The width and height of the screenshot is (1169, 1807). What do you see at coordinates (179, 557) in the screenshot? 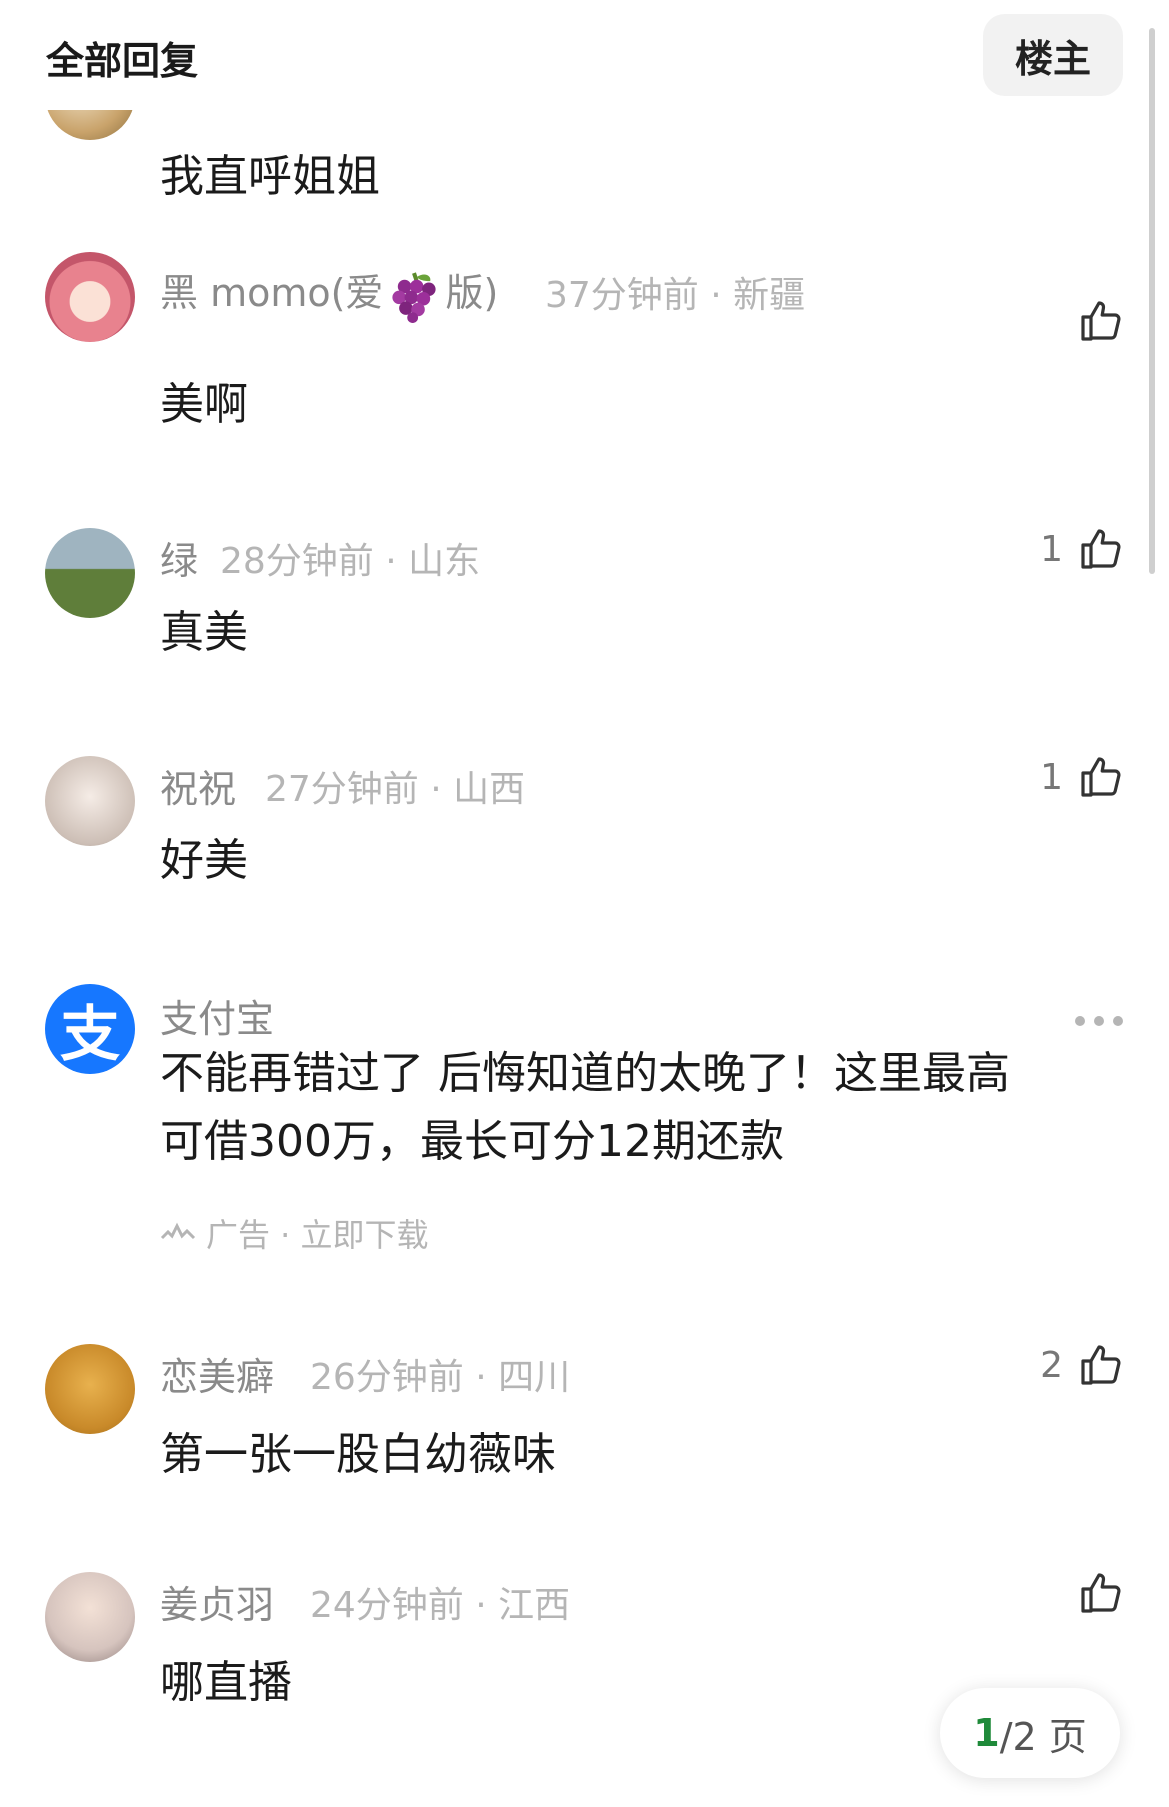
I see `comment-username: 绿` at bounding box center [179, 557].